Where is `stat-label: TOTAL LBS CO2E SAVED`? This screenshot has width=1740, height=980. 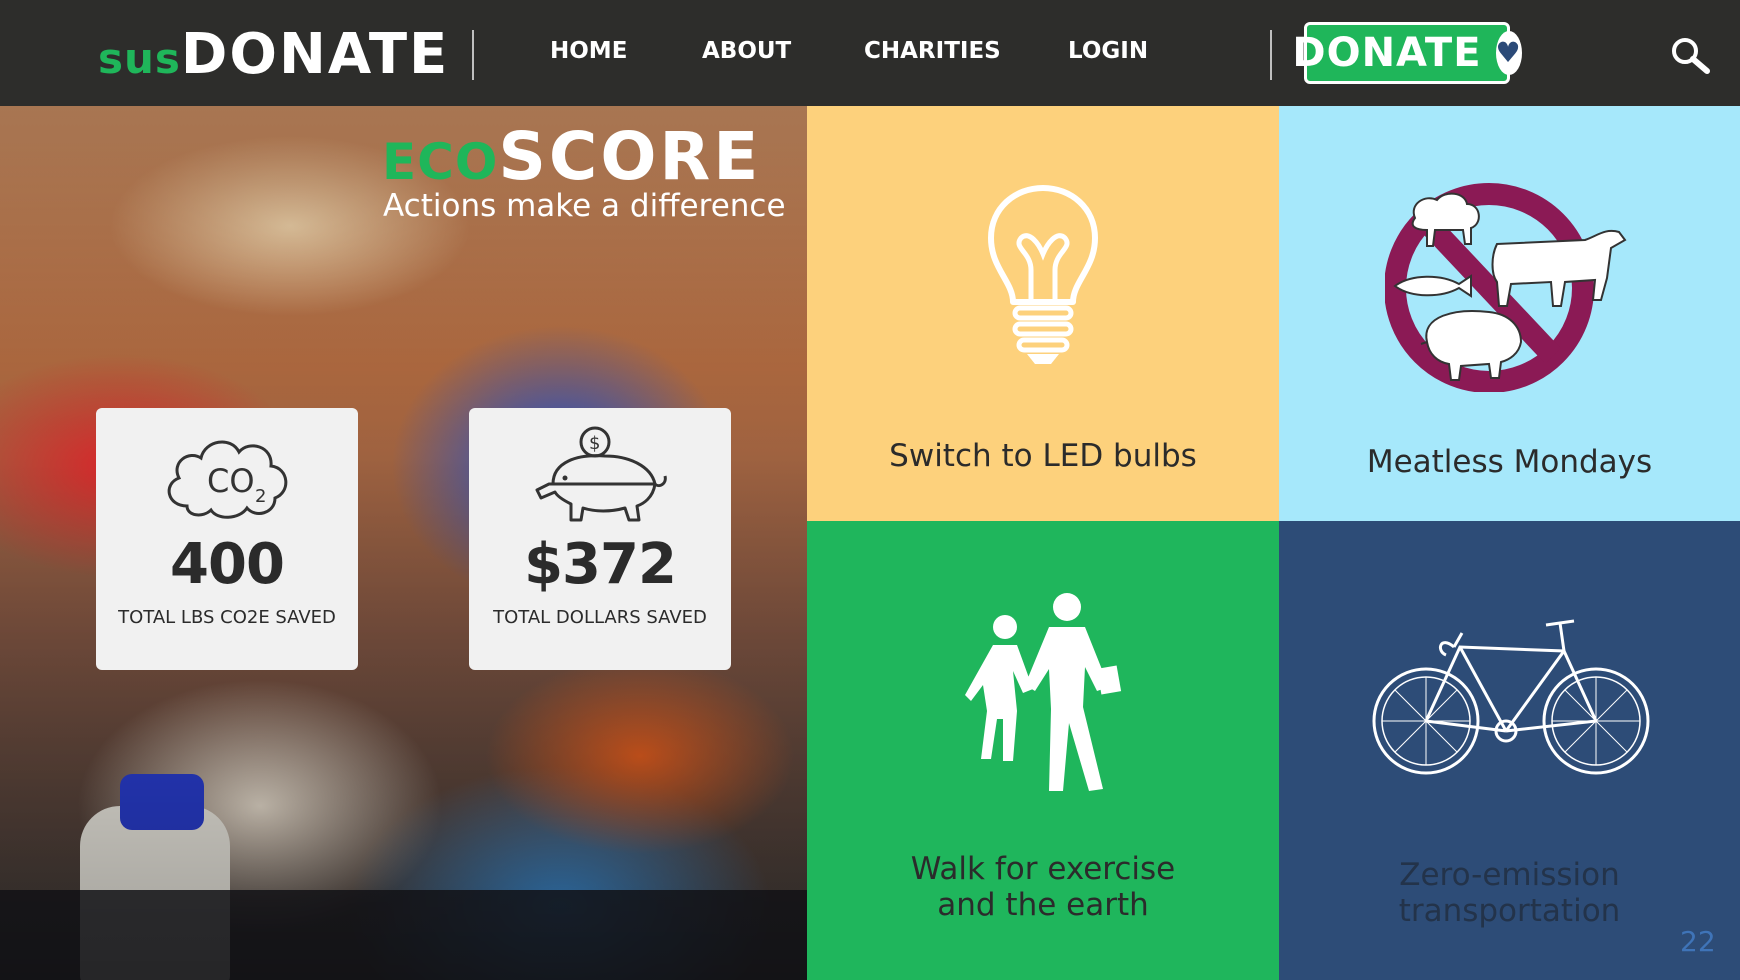 stat-label: TOTAL LBS CO2E SAVED is located at coordinates (227, 617).